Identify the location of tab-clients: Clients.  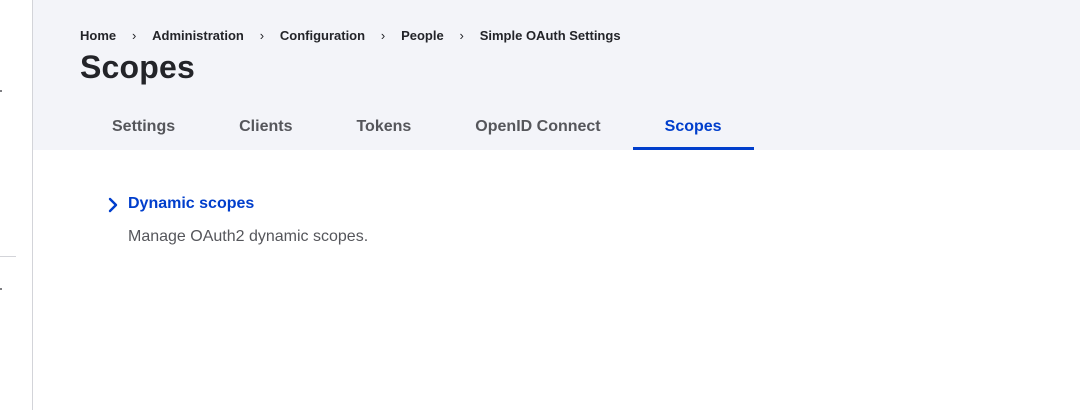
(265, 127).